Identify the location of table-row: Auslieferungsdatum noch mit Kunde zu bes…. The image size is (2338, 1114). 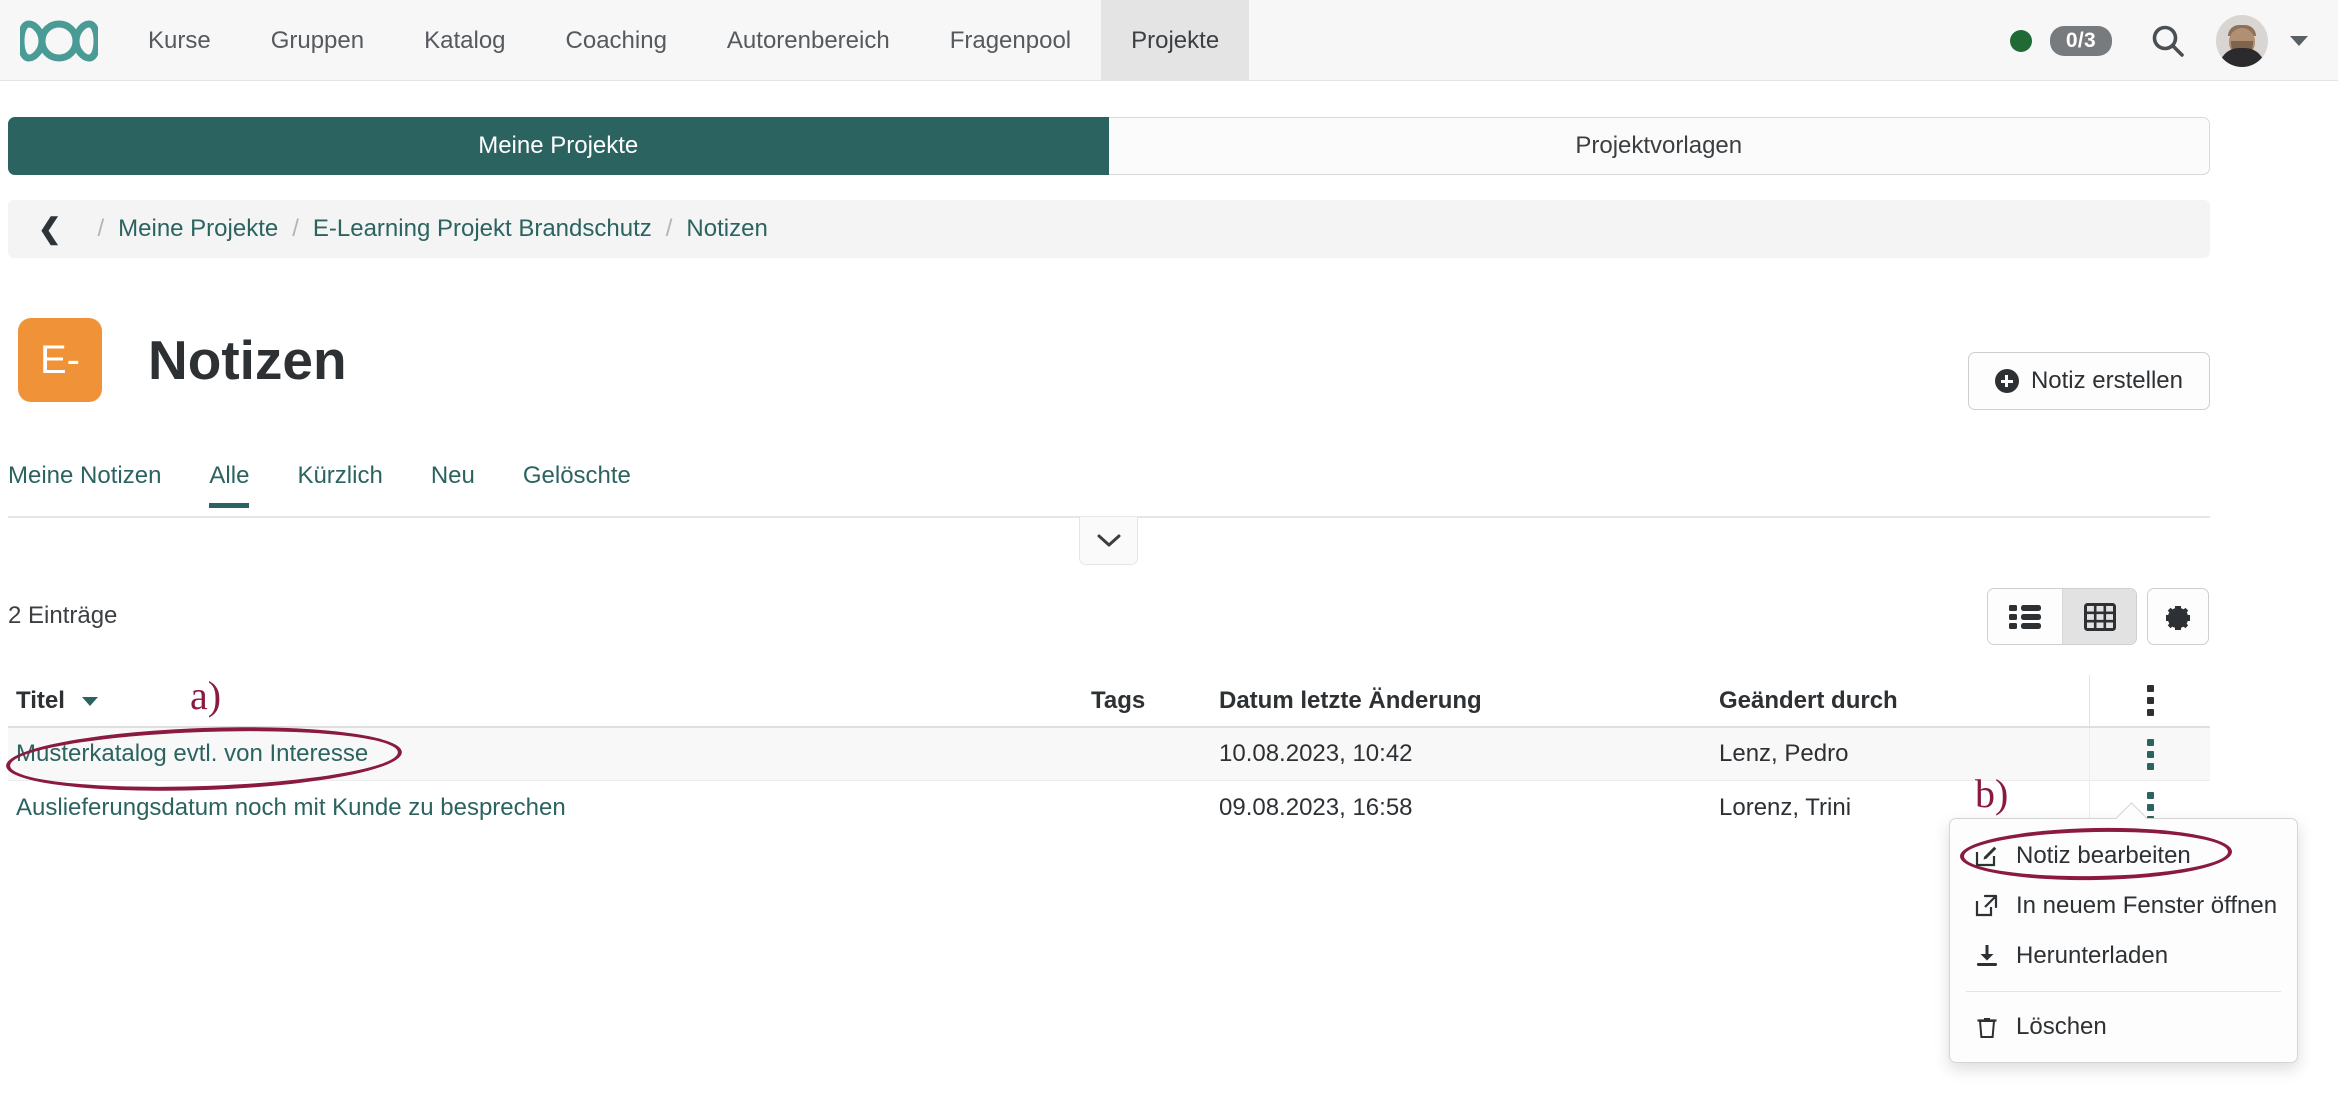
(1109, 807).